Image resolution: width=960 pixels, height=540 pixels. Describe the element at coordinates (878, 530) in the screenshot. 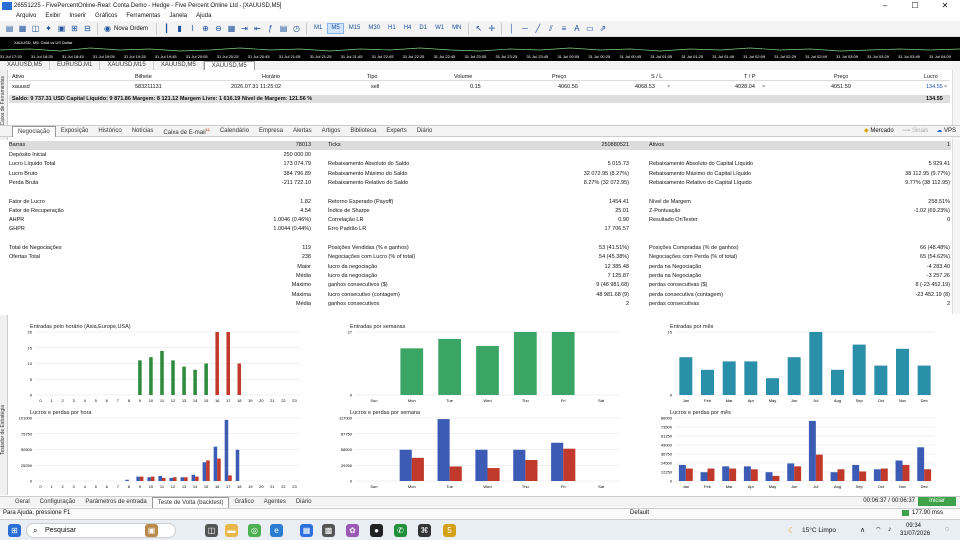

I see `network-icon: ⌔` at that location.